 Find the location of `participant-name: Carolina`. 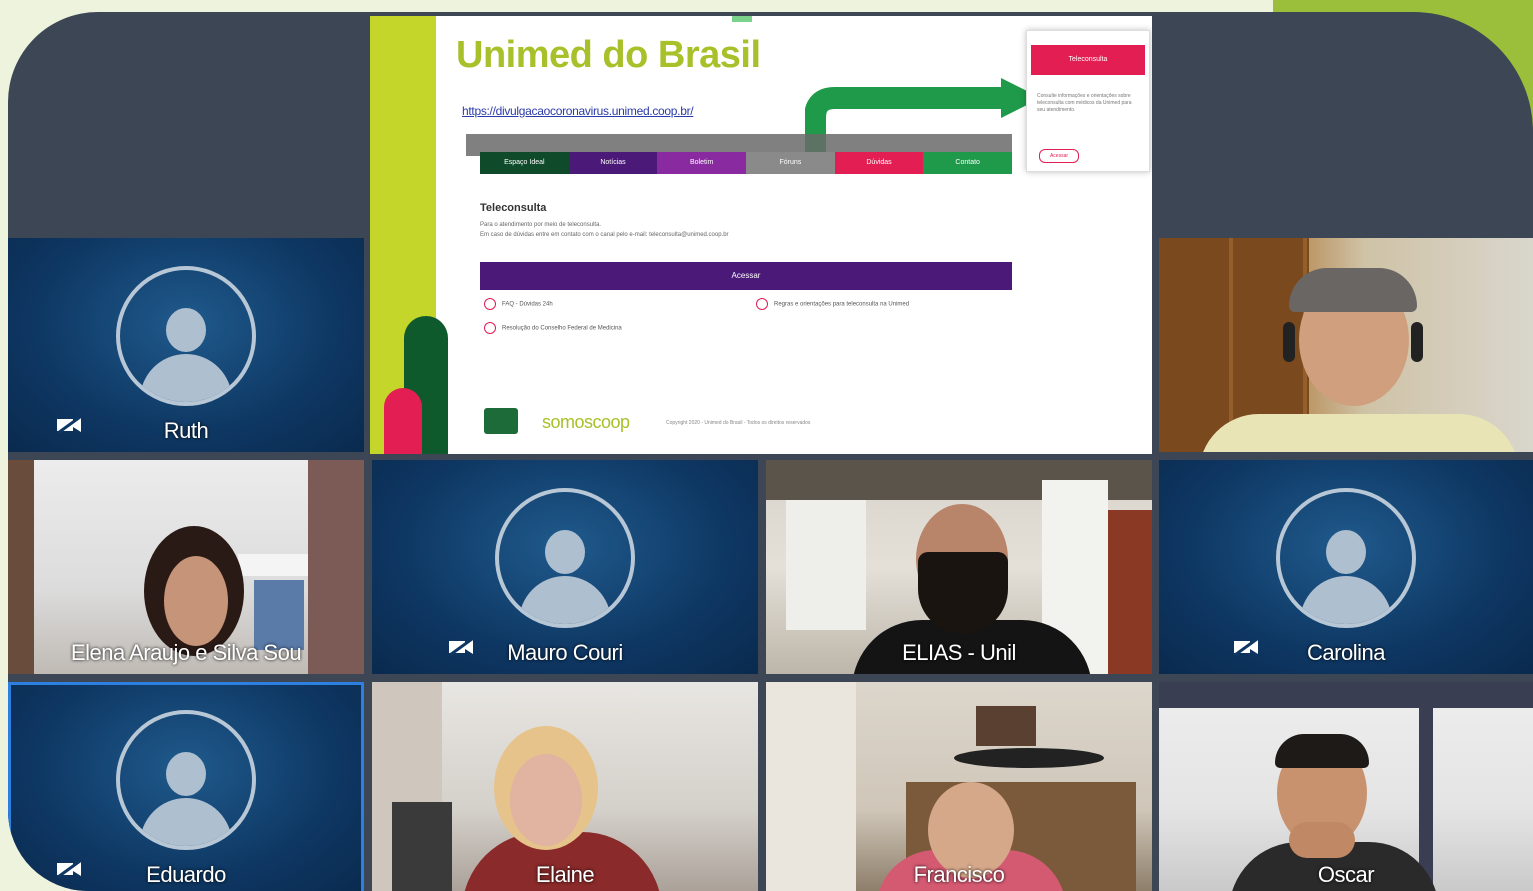

participant-name: Carolina is located at coordinates (1346, 652).